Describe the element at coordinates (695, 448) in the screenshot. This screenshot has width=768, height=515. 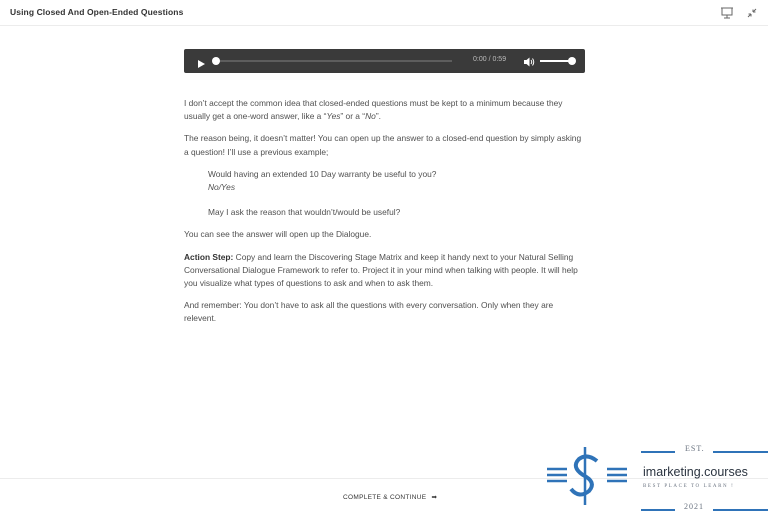
I see `watermark-est: EST.` at that location.